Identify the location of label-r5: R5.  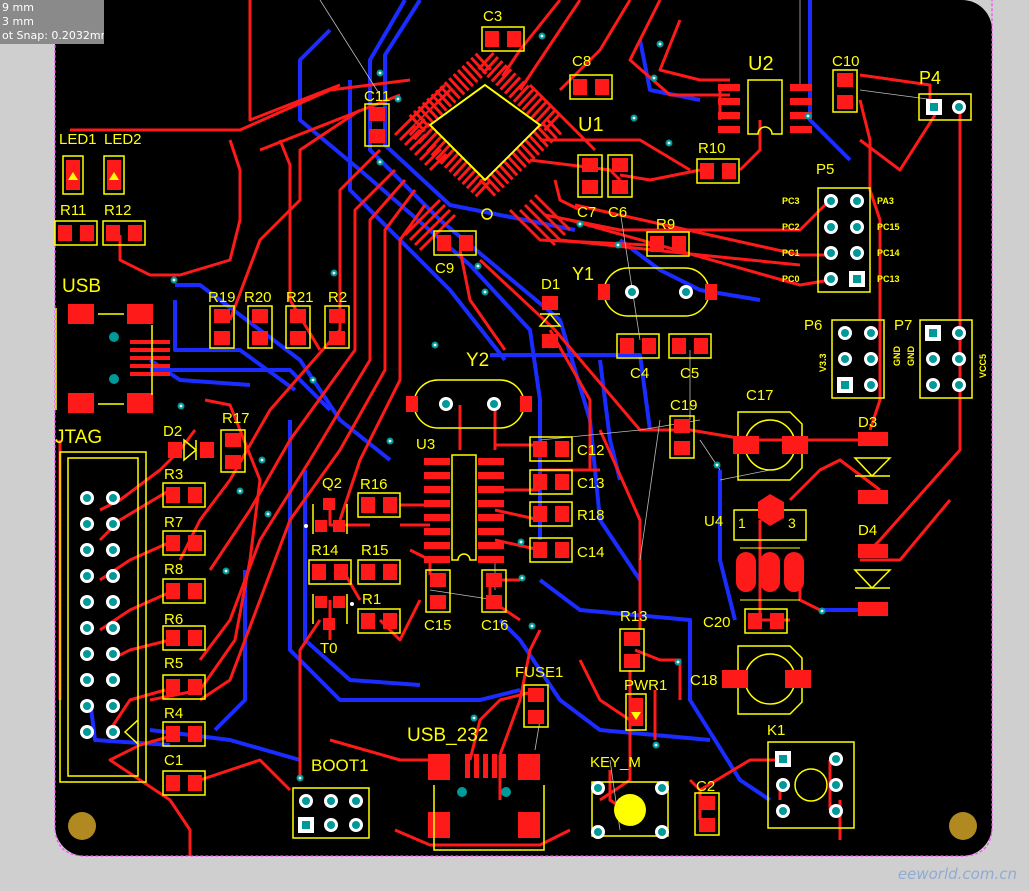
(173, 663).